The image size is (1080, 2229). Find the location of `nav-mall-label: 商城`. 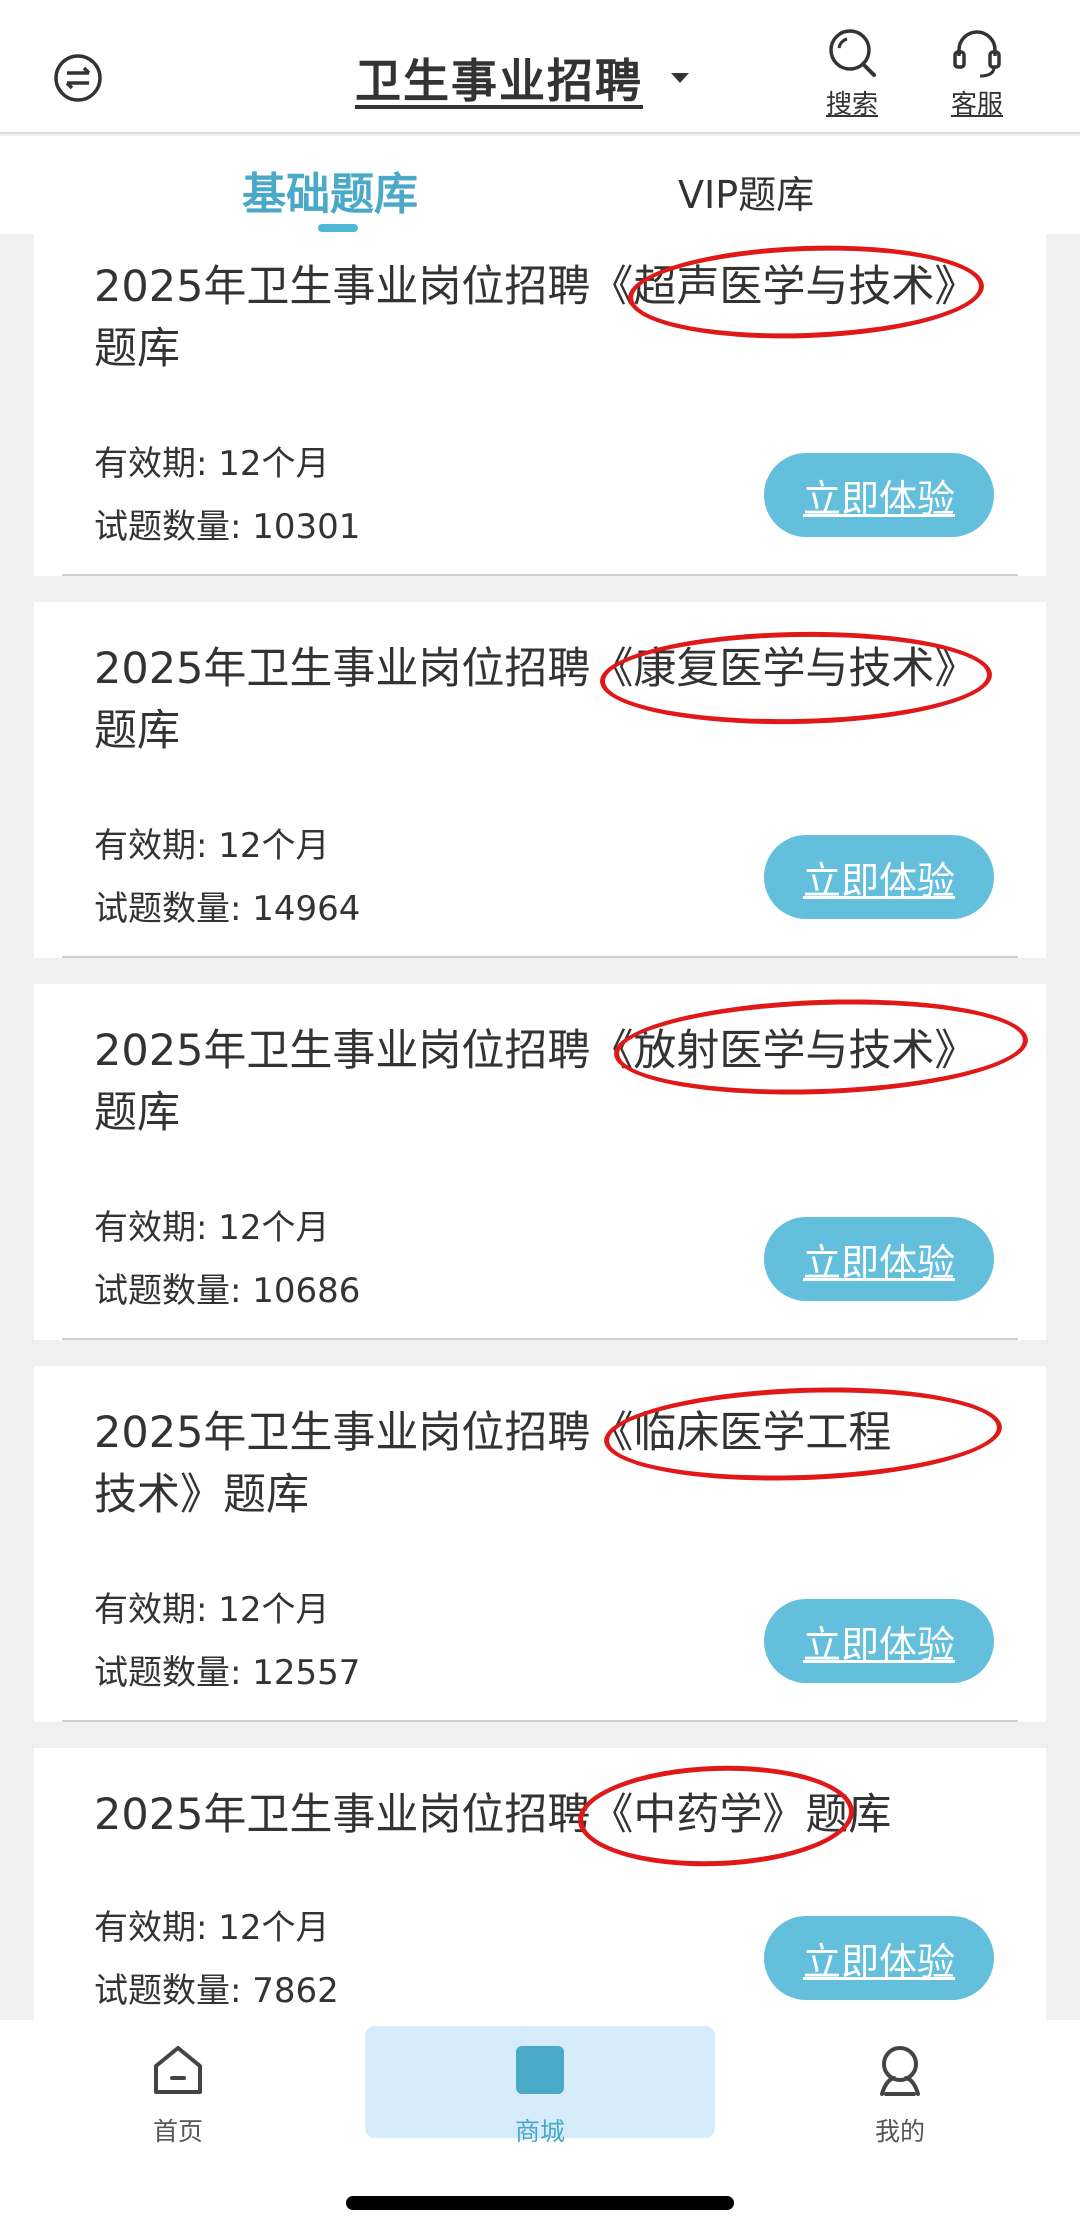

nav-mall-label: 商城 is located at coordinates (539, 2131).